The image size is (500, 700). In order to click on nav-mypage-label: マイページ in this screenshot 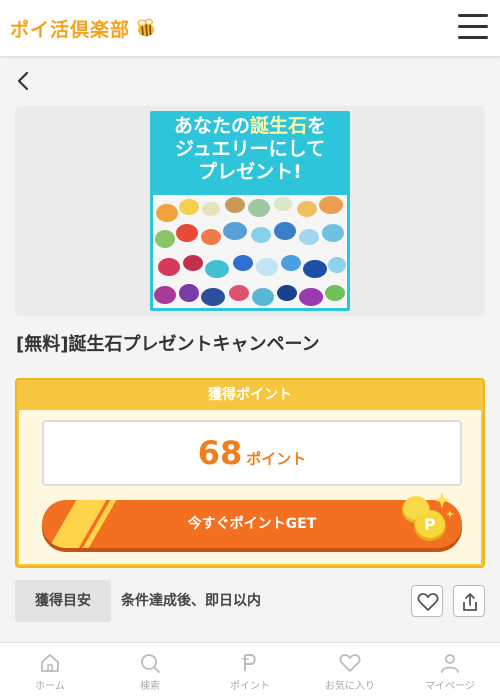, I will do `click(450, 686)`.